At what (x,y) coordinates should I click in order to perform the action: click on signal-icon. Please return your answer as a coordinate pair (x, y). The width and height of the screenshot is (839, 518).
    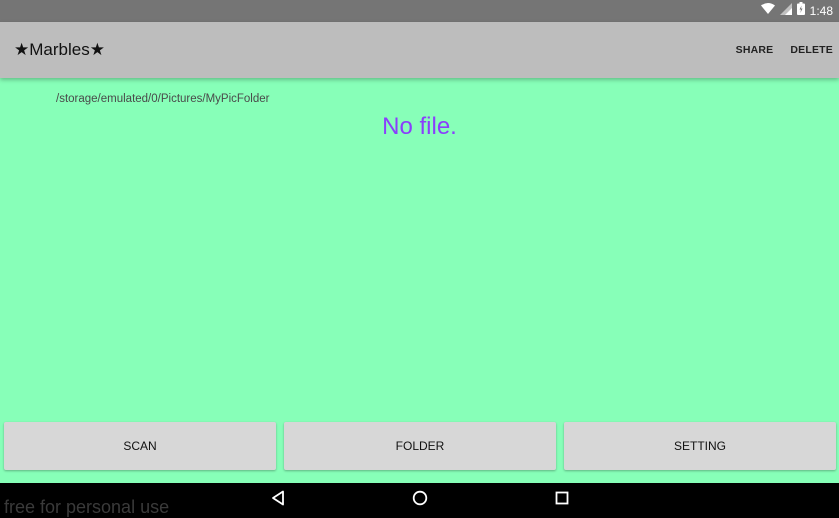
    Looking at the image, I should click on (785, 11).